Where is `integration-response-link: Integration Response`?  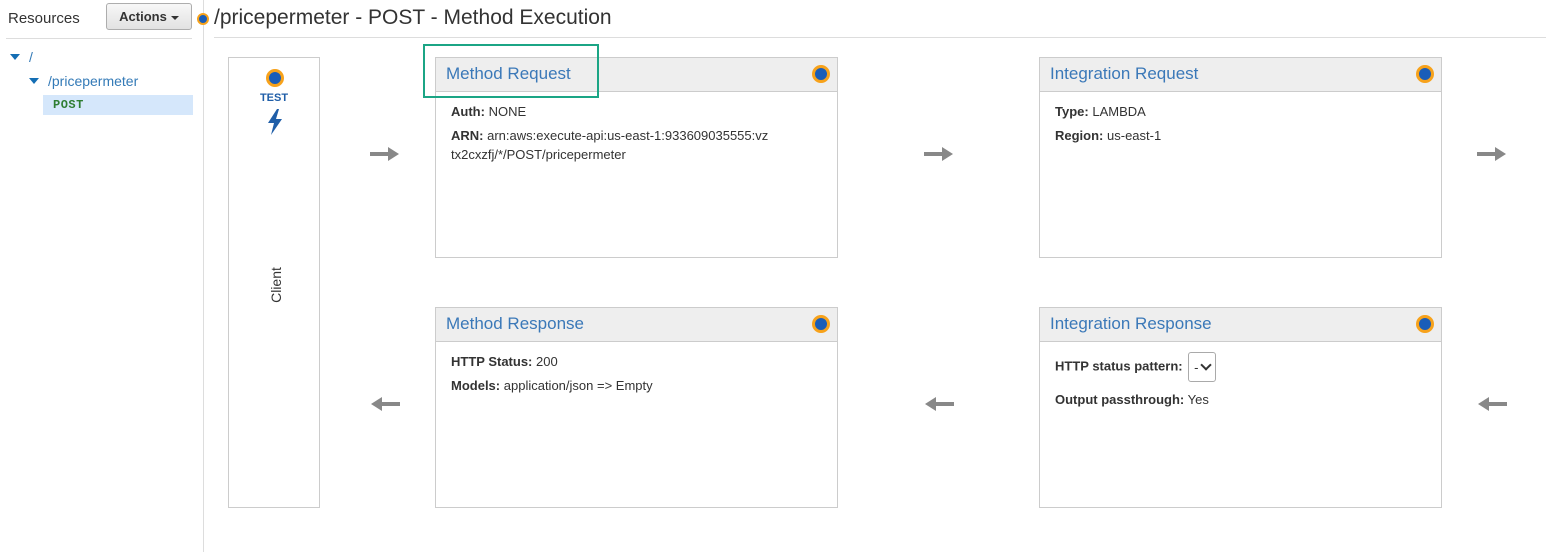 integration-response-link: Integration Response is located at coordinates (1131, 324).